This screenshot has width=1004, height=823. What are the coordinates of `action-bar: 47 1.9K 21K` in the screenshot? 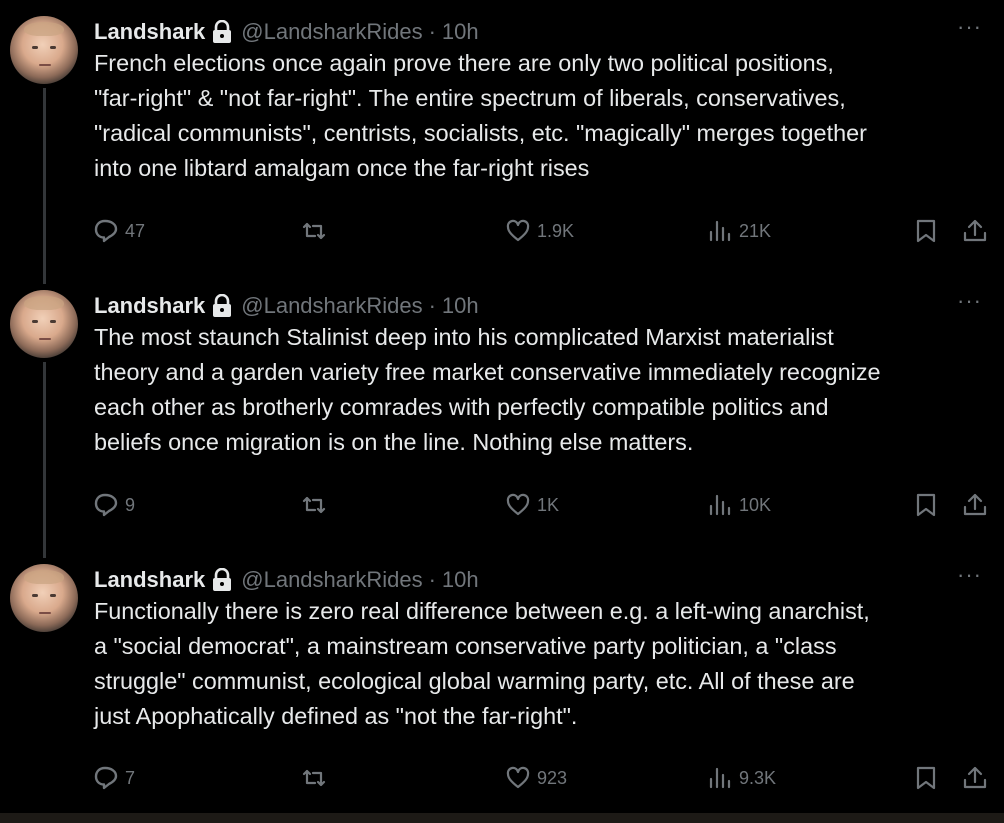 It's located at (502, 233).